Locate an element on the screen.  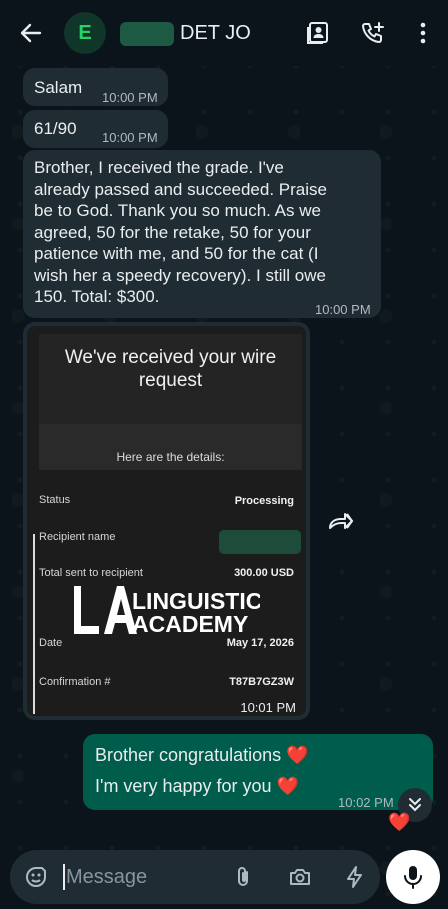
message-text: I'm very happy for you is located at coordinates (183, 786).